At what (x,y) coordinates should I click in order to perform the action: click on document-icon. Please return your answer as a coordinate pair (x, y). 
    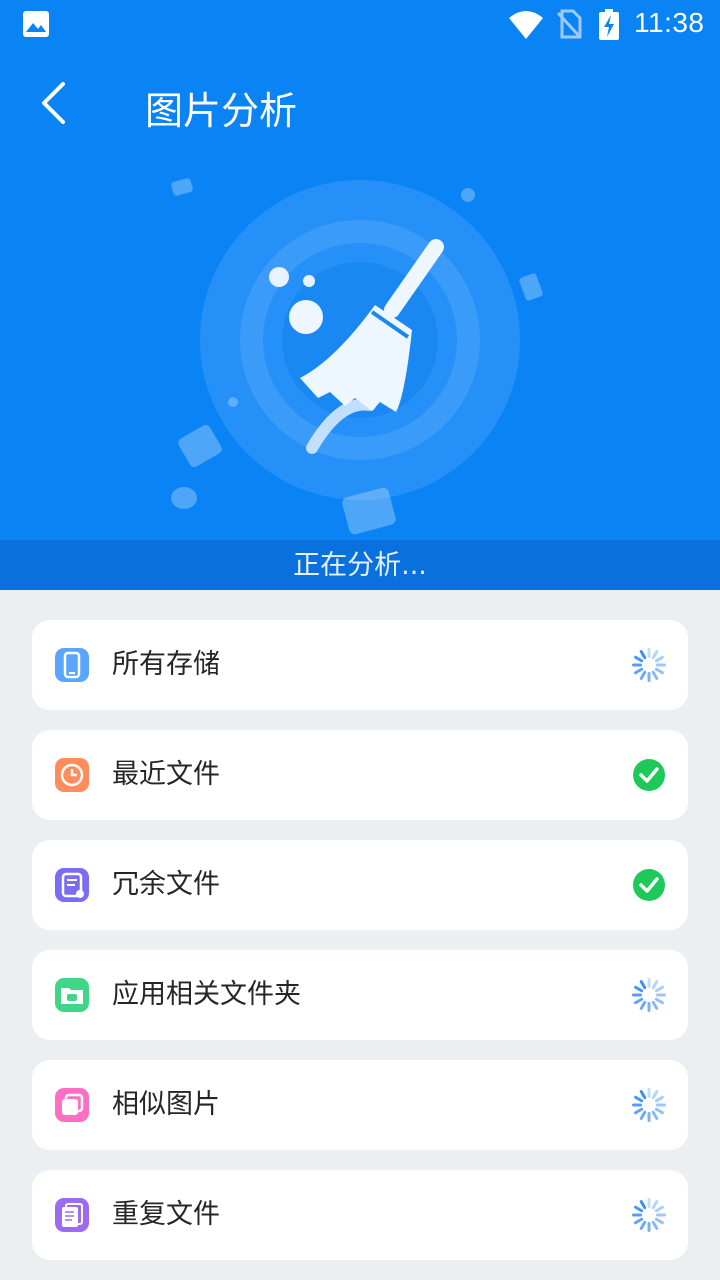
    Looking at the image, I should click on (72, 885).